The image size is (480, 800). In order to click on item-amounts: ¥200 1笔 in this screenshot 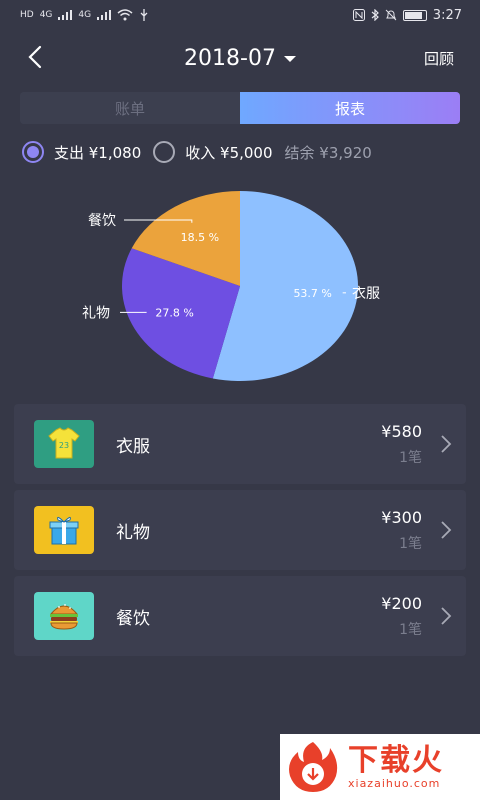, I will do `click(401, 616)`.